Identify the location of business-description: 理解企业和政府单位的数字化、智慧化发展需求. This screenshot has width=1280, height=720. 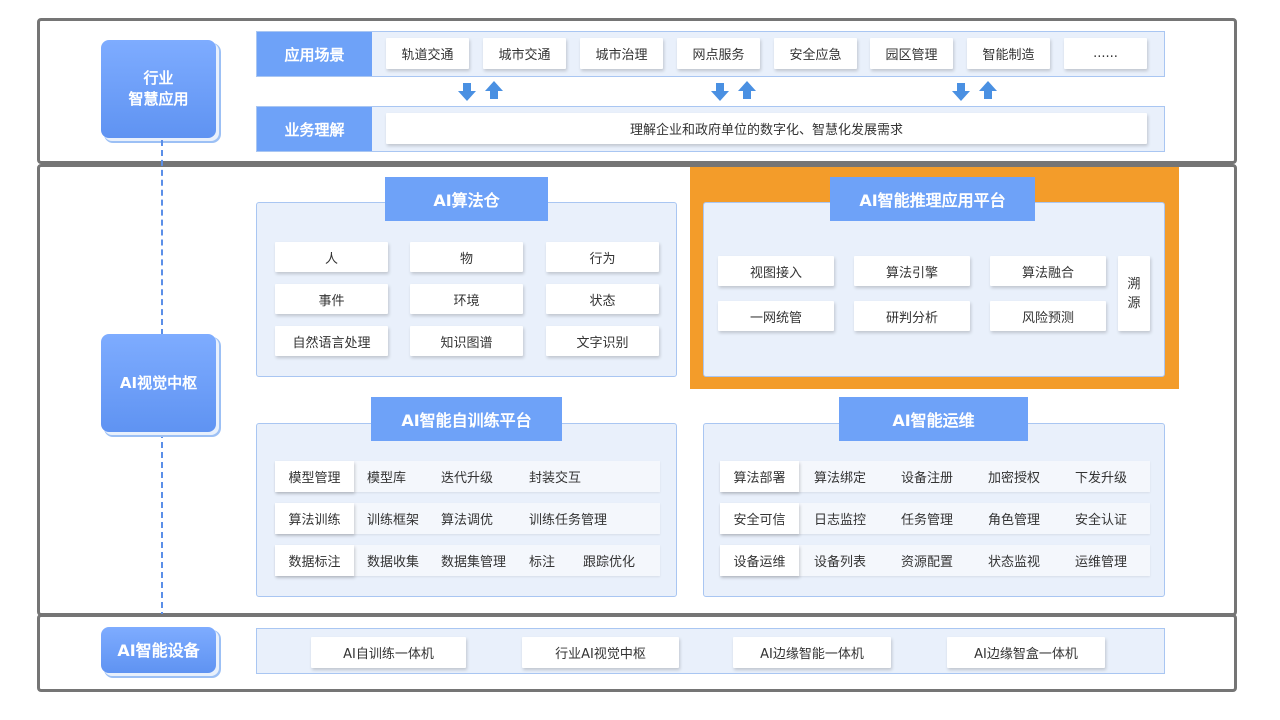
(766, 128).